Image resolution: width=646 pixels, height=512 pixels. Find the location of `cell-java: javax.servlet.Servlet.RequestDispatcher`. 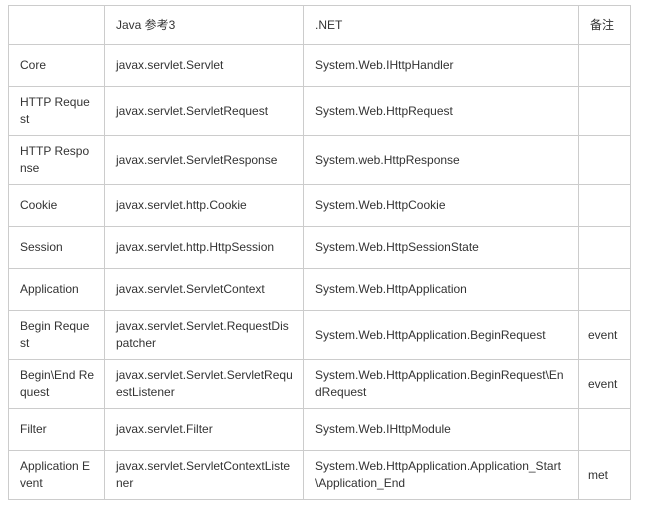

cell-java: javax.servlet.Servlet.RequestDispatcher is located at coordinates (204, 335).